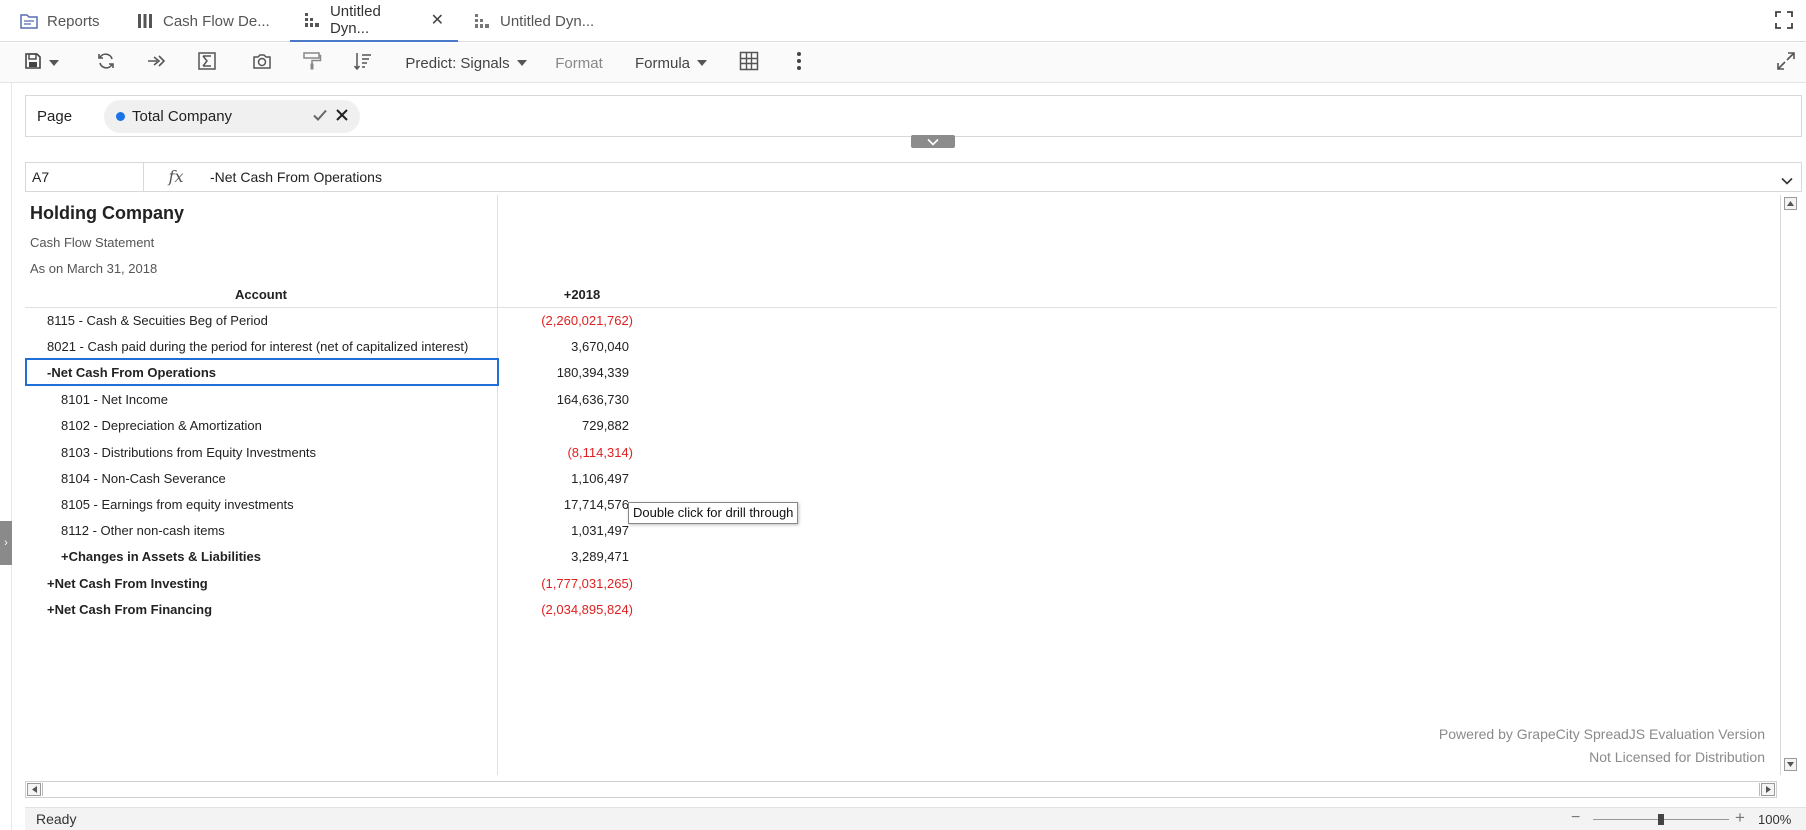 The height and width of the screenshot is (830, 1806). I want to click on formula-dropdown: Formula, so click(671, 63).